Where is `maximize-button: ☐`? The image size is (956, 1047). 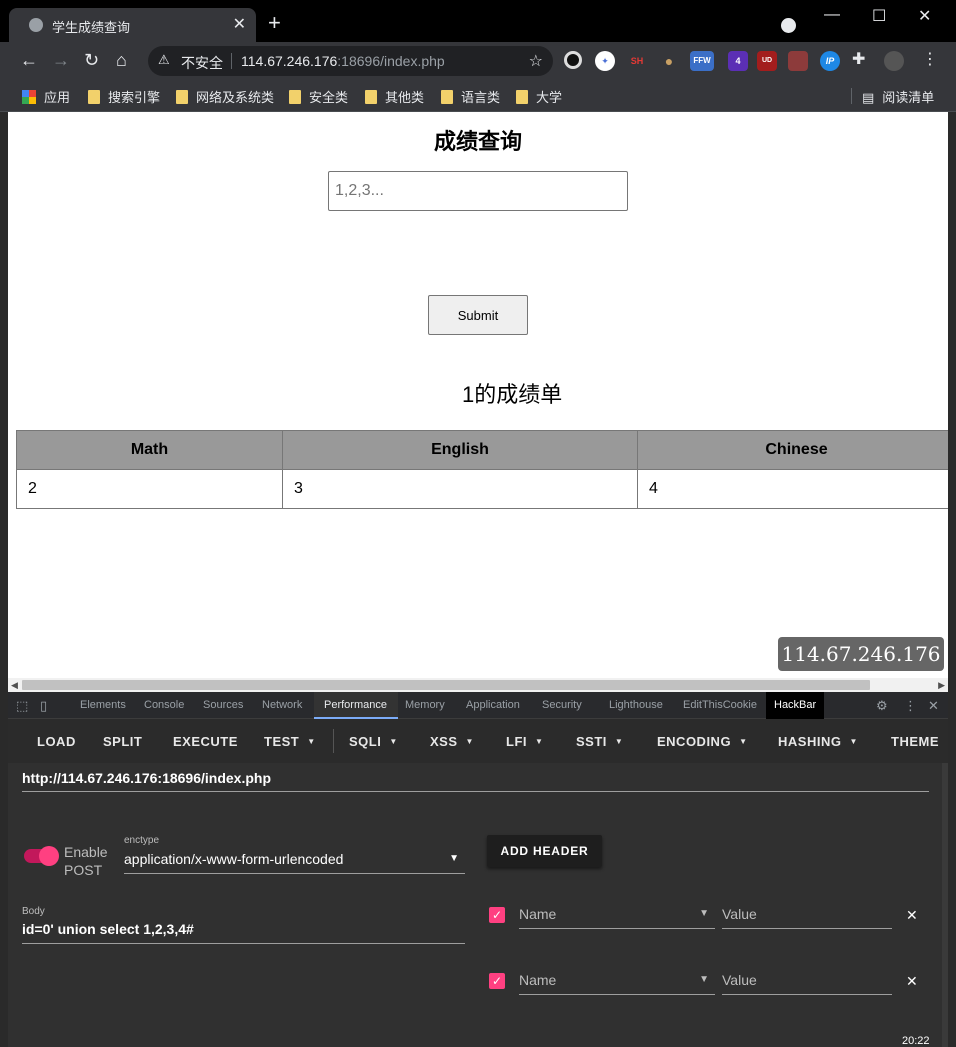
maximize-button: ☐ is located at coordinates (879, 16).